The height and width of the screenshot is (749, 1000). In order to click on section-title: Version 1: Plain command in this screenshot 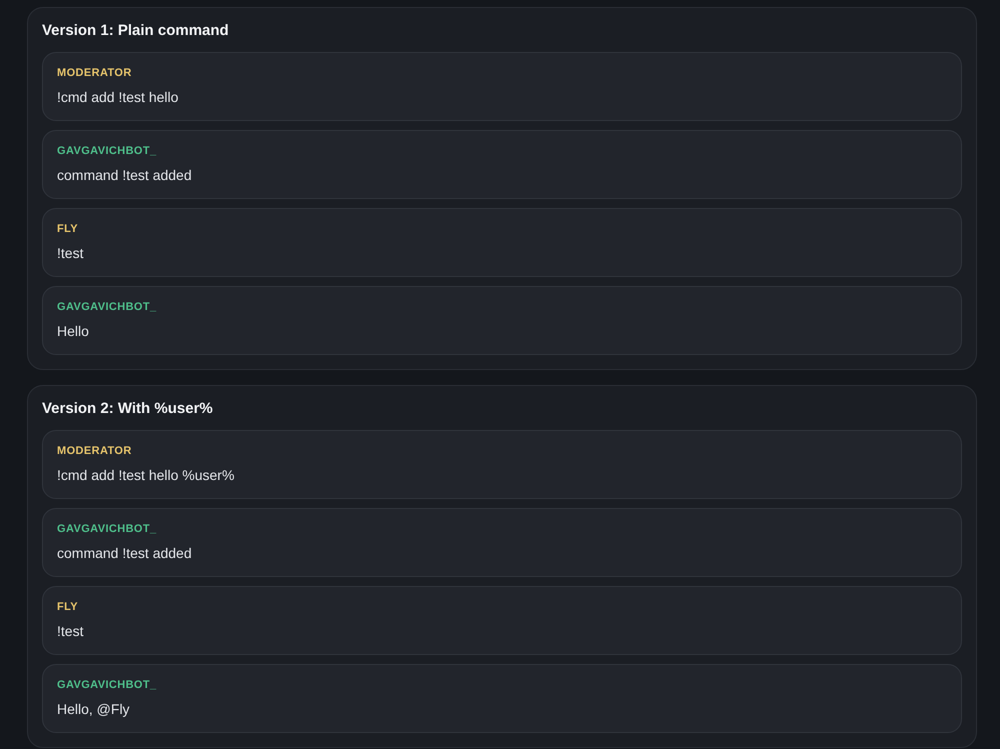, I will do `click(136, 31)`.